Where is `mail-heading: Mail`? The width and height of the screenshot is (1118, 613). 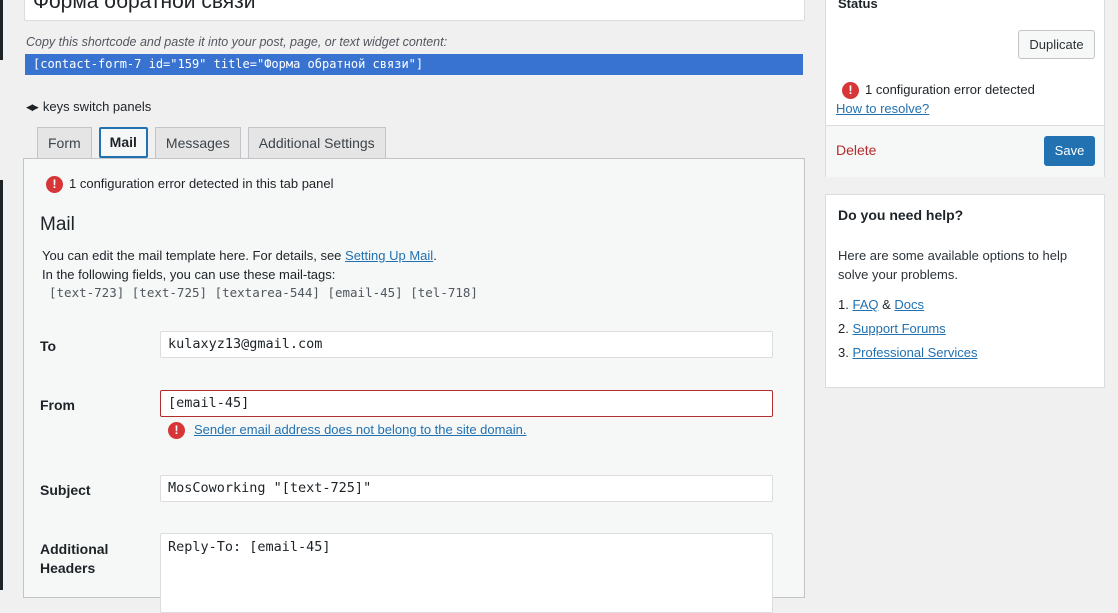
mail-heading: Mail is located at coordinates (57, 224).